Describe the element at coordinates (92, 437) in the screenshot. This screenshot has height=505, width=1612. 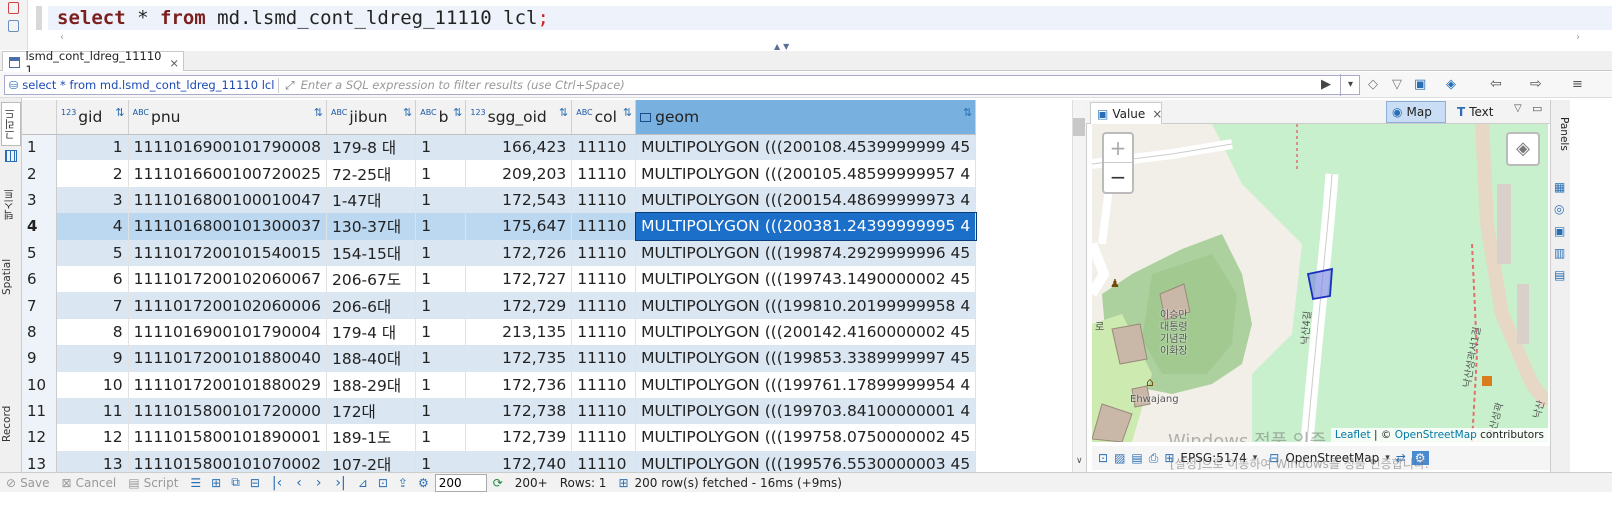
I see `cell-gid: 12` at that location.